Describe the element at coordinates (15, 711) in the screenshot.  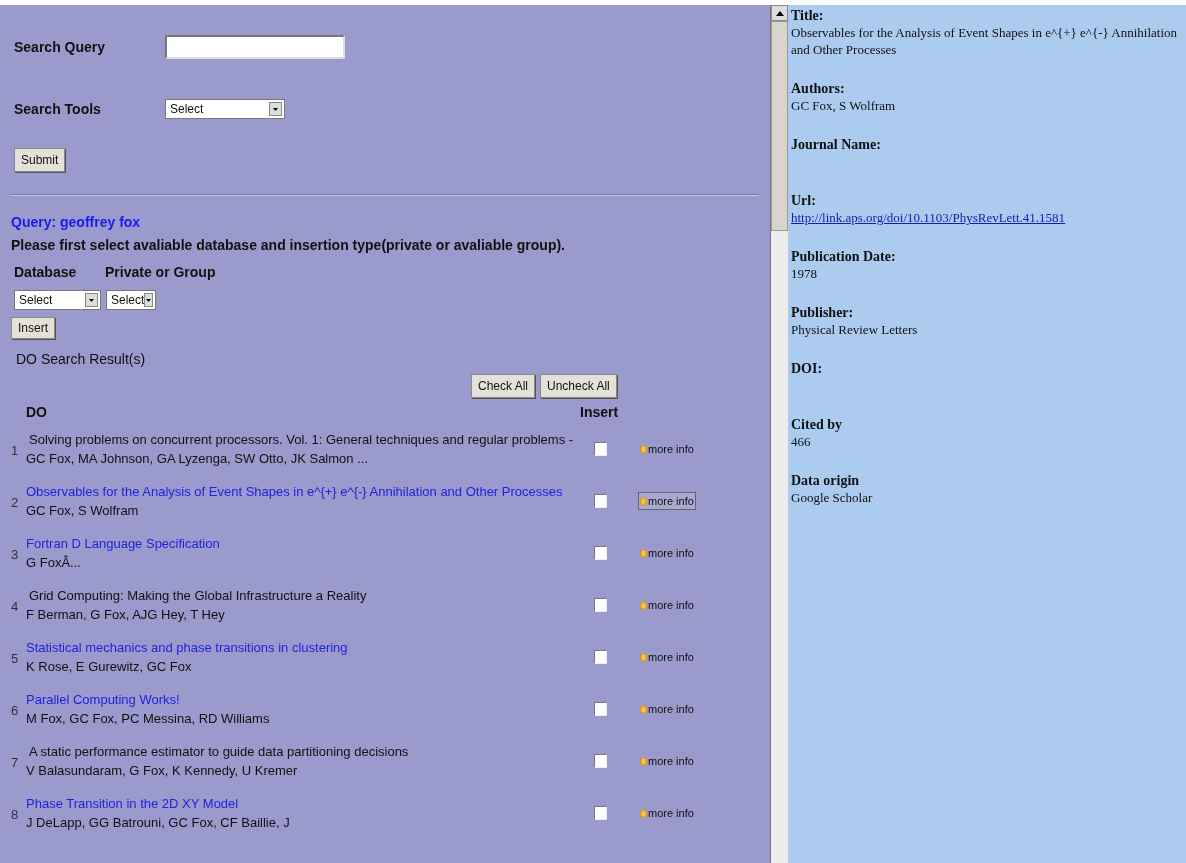
I see `row-number: 6` at that location.